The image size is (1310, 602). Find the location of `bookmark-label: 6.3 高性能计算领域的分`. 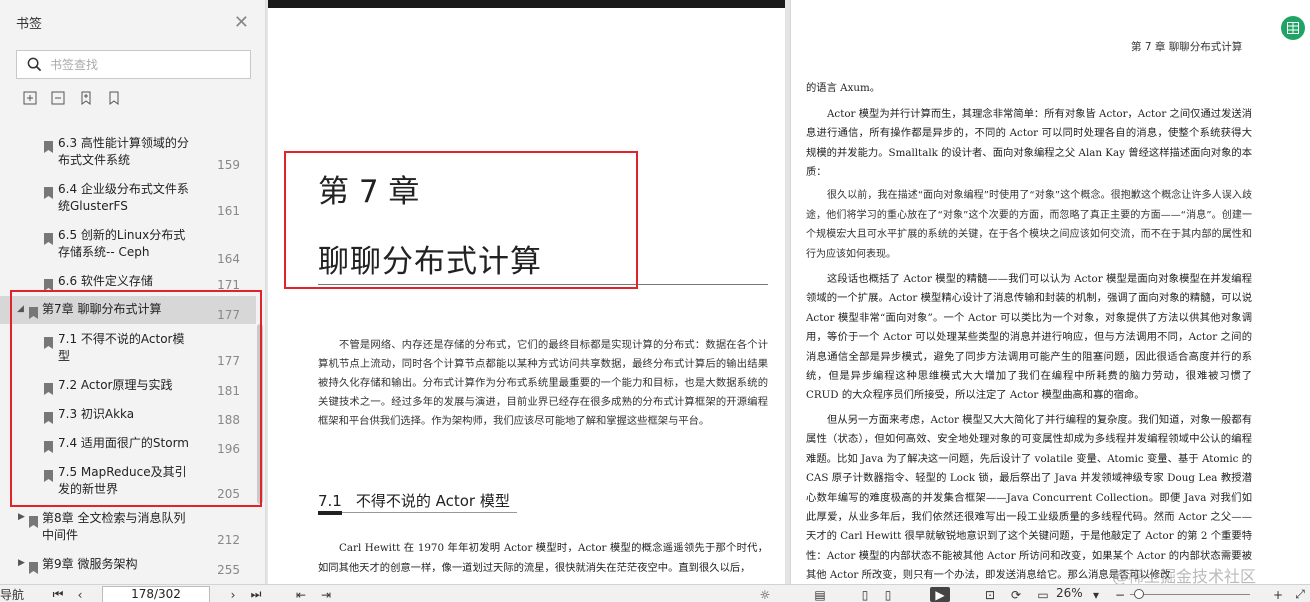

bookmark-label: 6.3 高性能计算领域的分 is located at coordinates (123, 143).